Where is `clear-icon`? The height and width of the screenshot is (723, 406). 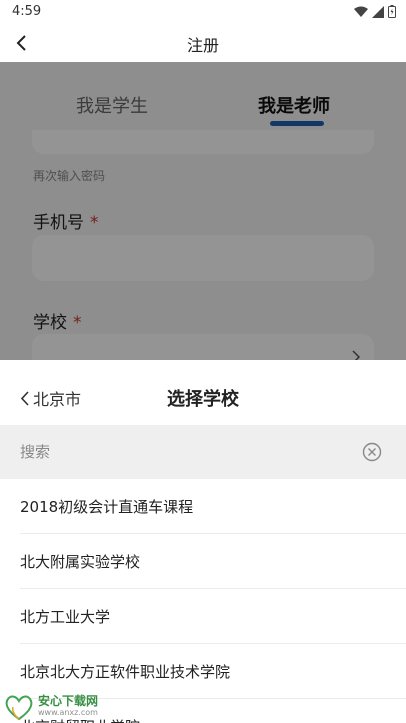
clear-icon is located at coordinates (372, 452).